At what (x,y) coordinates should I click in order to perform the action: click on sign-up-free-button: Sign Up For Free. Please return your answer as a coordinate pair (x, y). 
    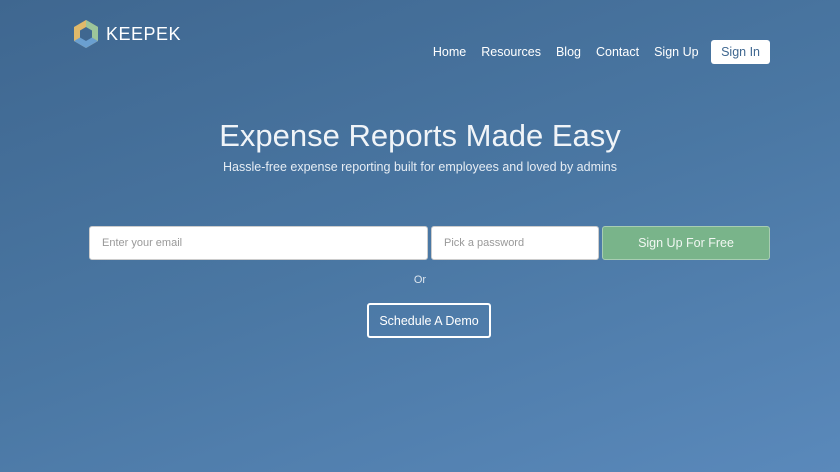
    Looking at the image, I should click on (686, 243).